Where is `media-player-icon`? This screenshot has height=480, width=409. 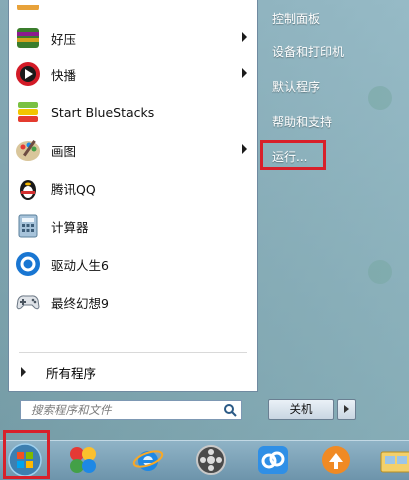
media-player-icon is located at coordinates (211, 460).